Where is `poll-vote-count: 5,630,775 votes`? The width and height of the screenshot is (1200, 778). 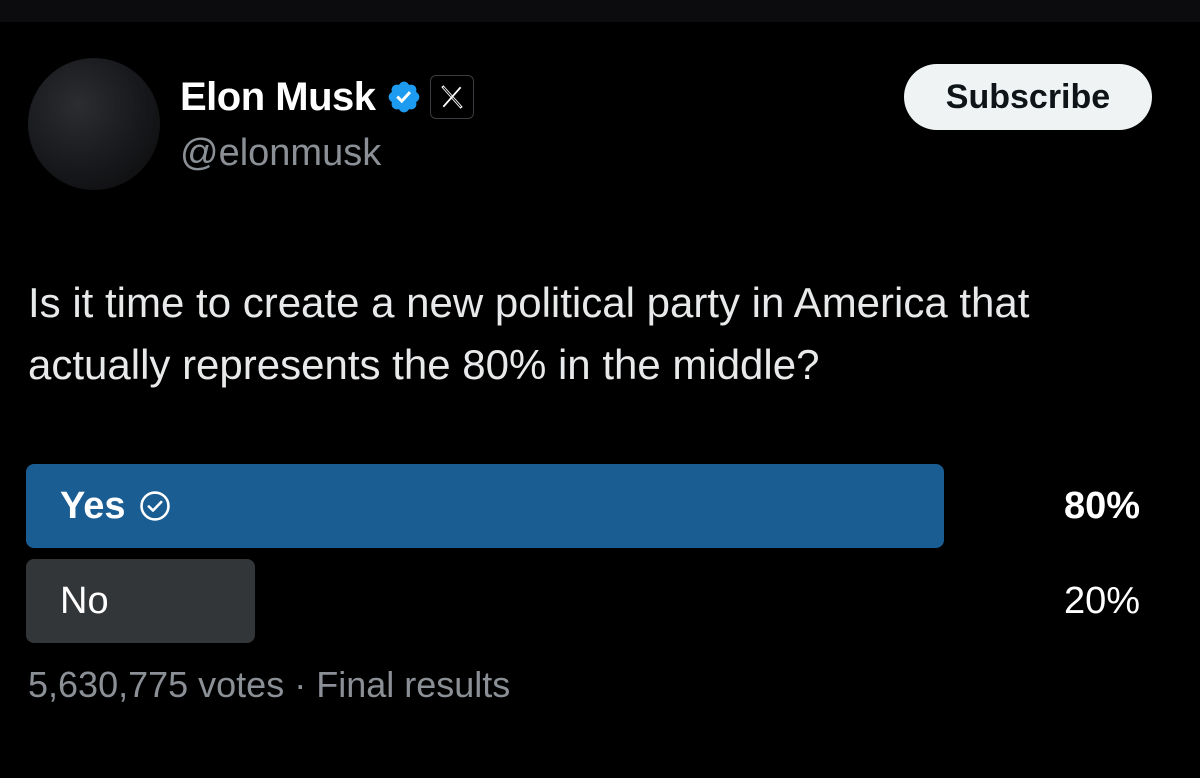
poll-vote-count: 5,630,775 votes is located at coordinates (156, 684).